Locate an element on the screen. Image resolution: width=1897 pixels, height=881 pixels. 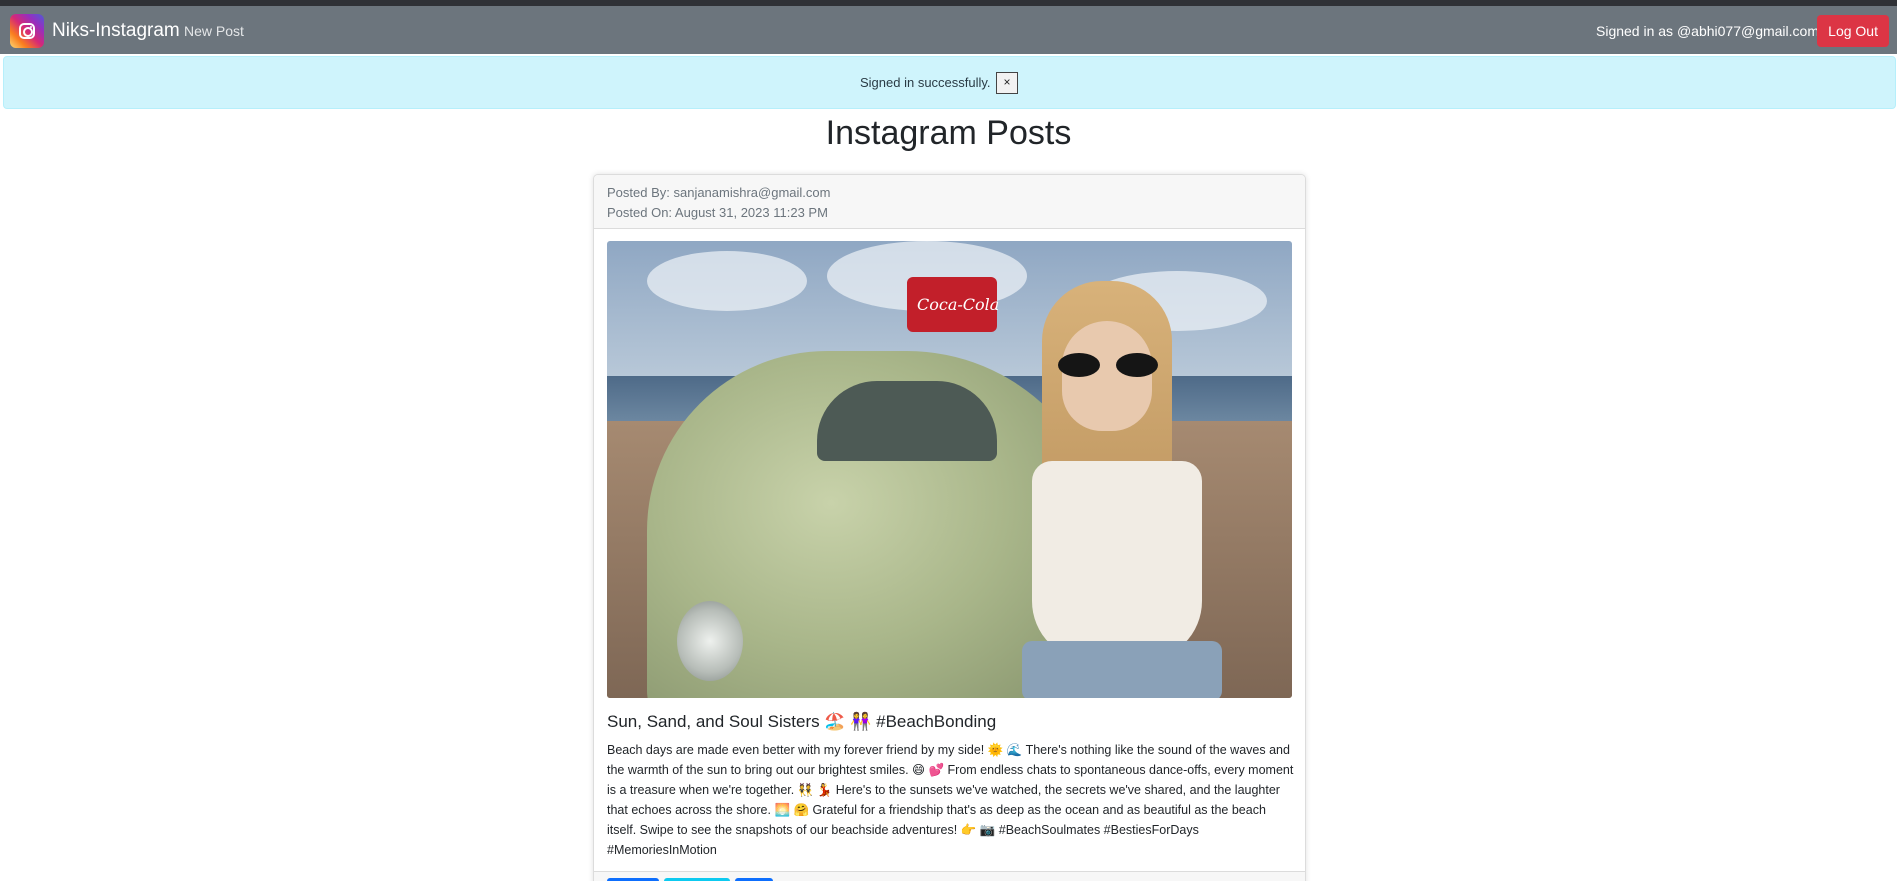
new-post-link: New Post is located at coordinates (214, 31).